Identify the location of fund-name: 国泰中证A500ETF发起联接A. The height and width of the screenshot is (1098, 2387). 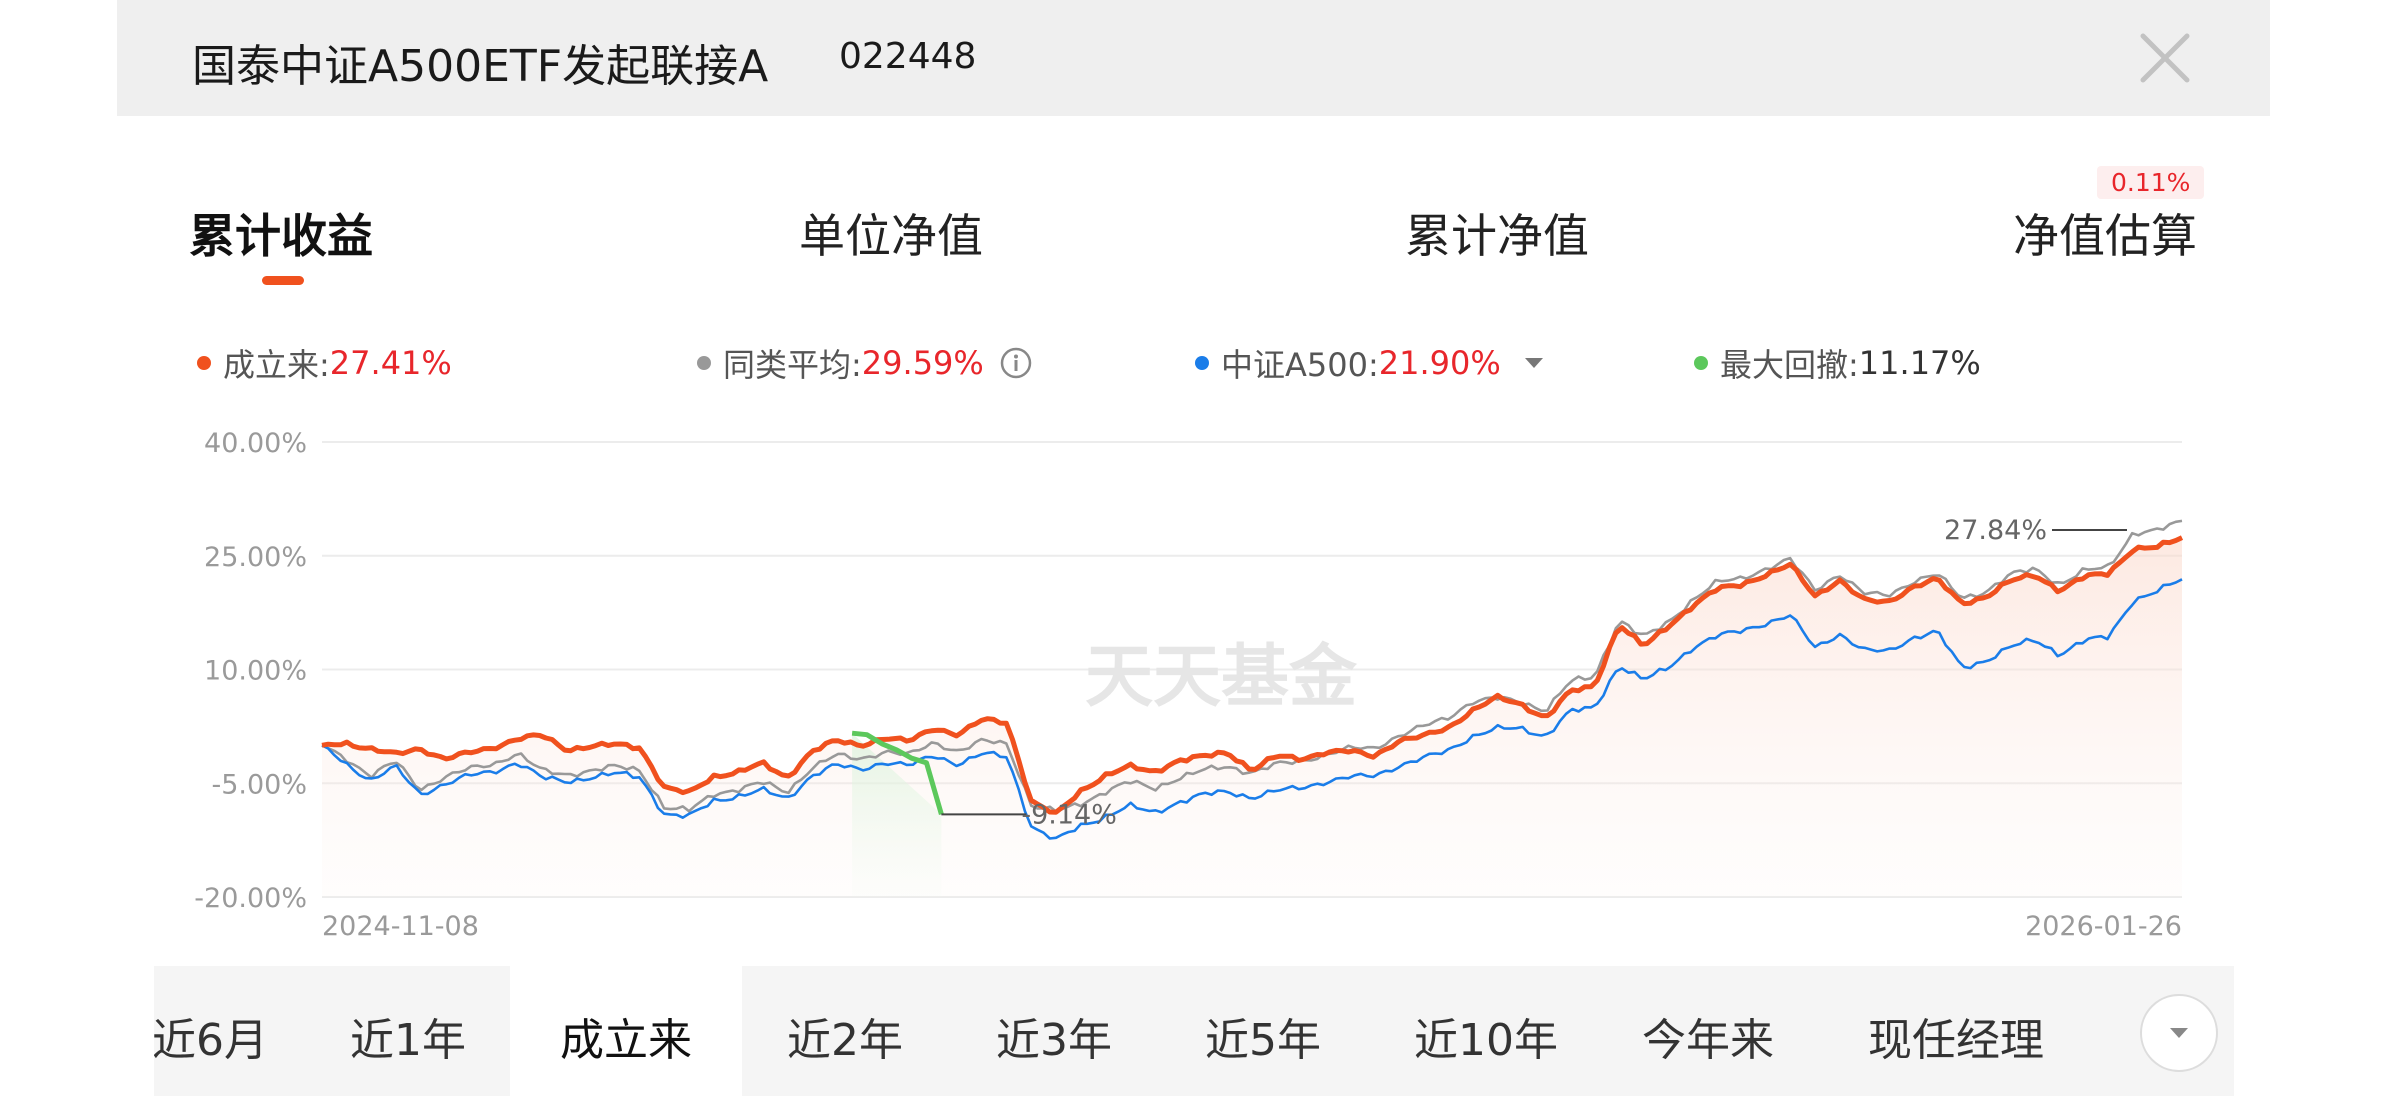
(480, 66).